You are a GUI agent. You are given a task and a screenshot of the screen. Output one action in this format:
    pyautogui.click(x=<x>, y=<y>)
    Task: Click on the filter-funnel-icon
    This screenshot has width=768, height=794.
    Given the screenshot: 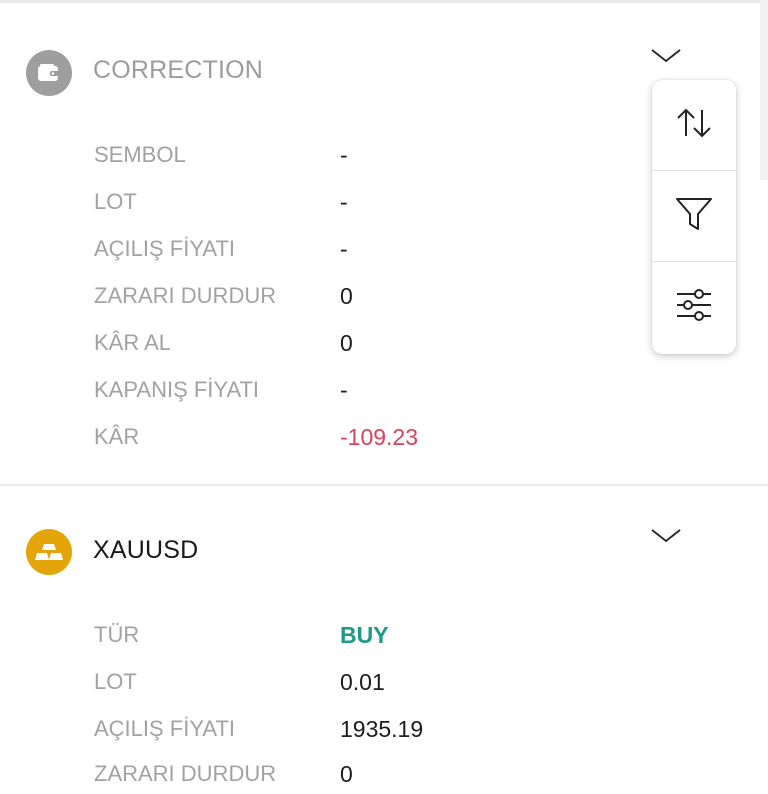 What is the action you would take?
    pyautogui.click(x=694, y=216)
    